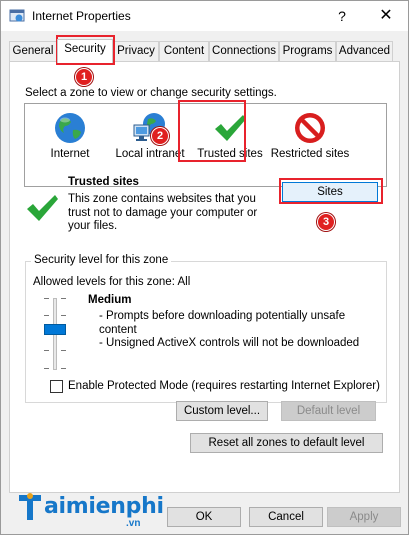  Describe the element at coordinates (286, 443) in the screenshot. I see `reset-all-zones-button: Reset all zones to default level` at that location.